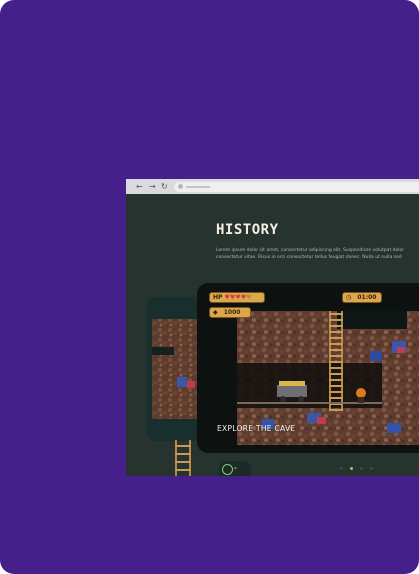 The width and height of the screenshot is (419, 574). I want to click on lock-icon, so click(180, 186).